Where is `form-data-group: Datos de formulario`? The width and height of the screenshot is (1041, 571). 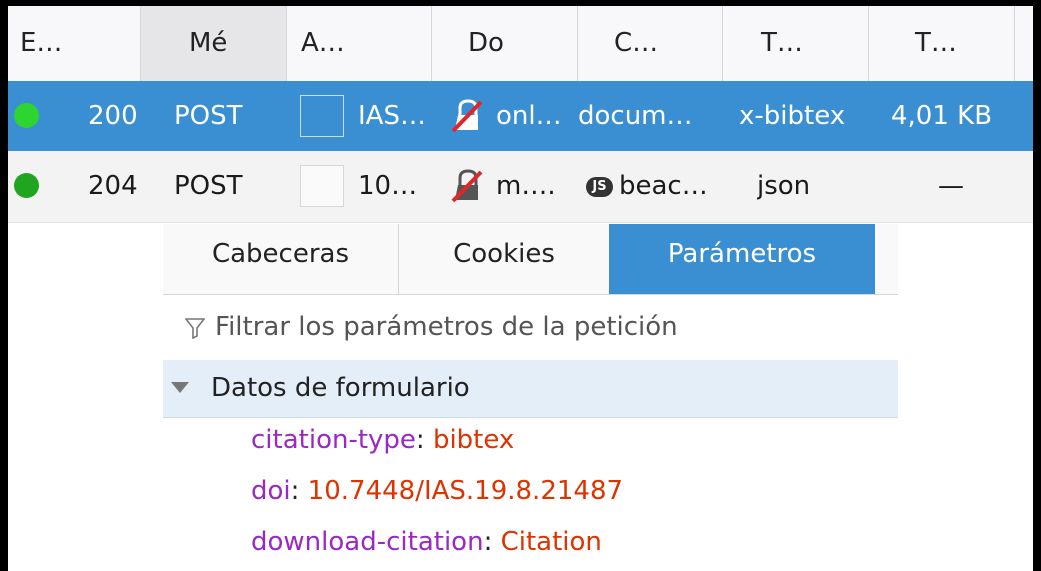 form-data-group: Datos de formulario is located at coordinates (530, 389).